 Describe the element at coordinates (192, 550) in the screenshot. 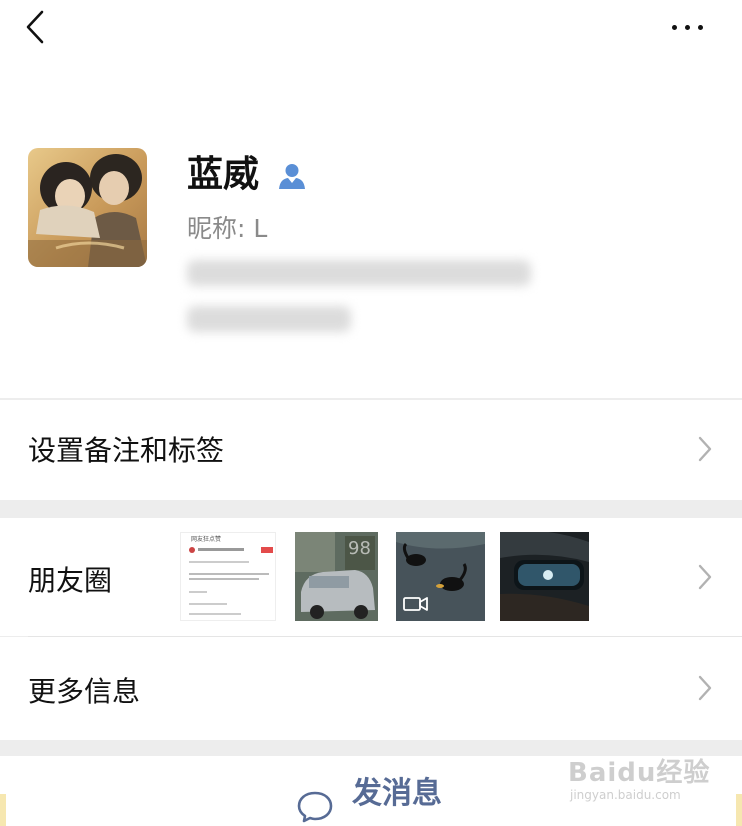

I see `thumbnail-header` at that location.